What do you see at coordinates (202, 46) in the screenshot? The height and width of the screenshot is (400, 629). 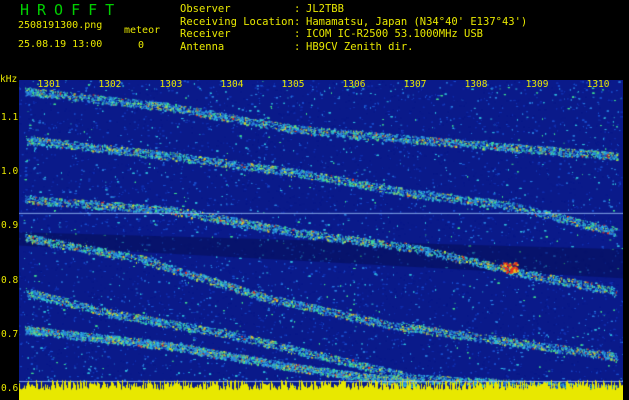 I see `info-key: Antenna` at bounding box center [202, 46].